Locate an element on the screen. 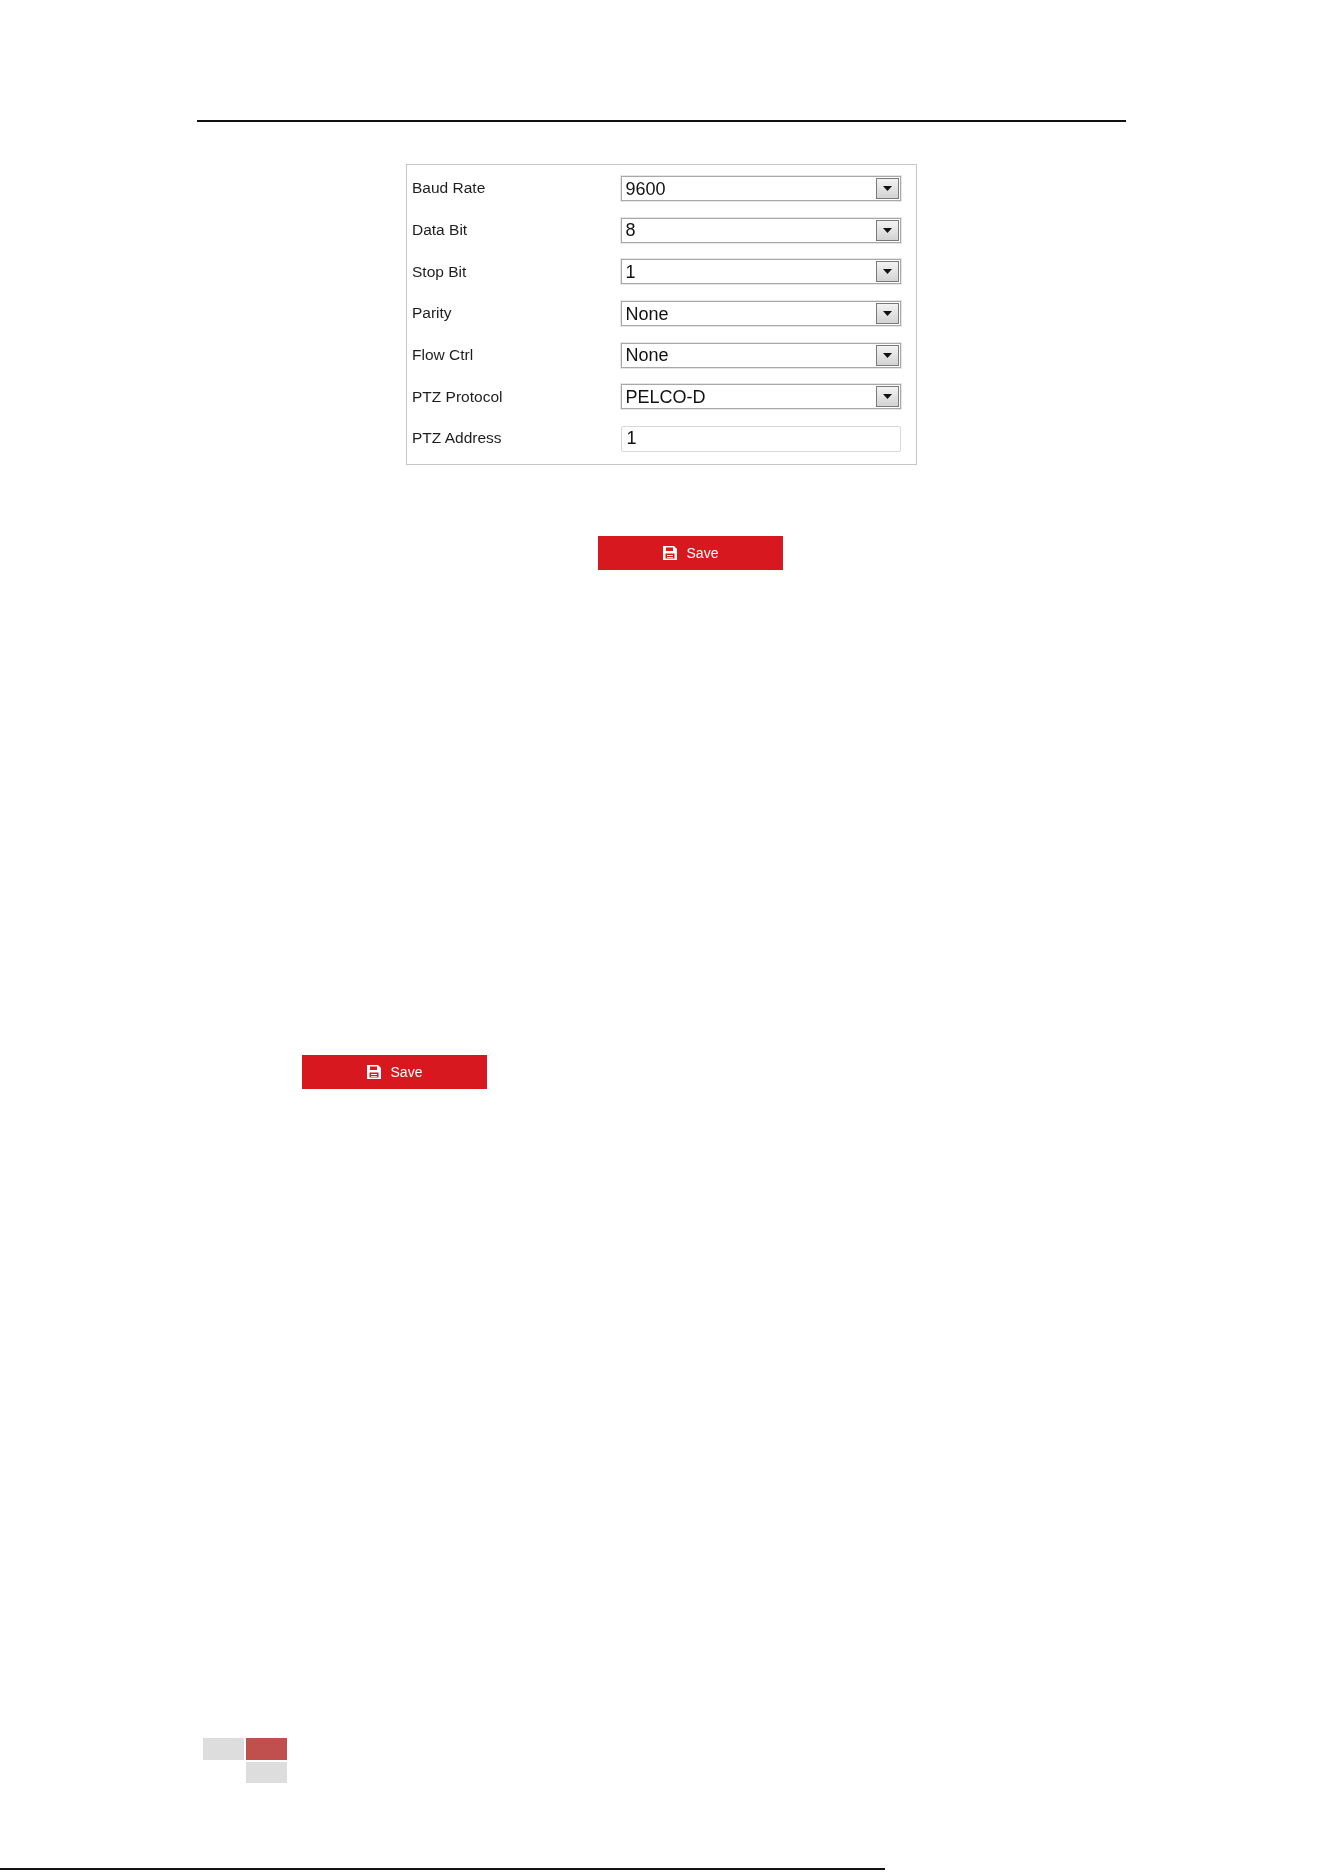 This screenshot has width=1324, height=1872. field-label: PTZ Protocol is located at coordinates (458, 397).